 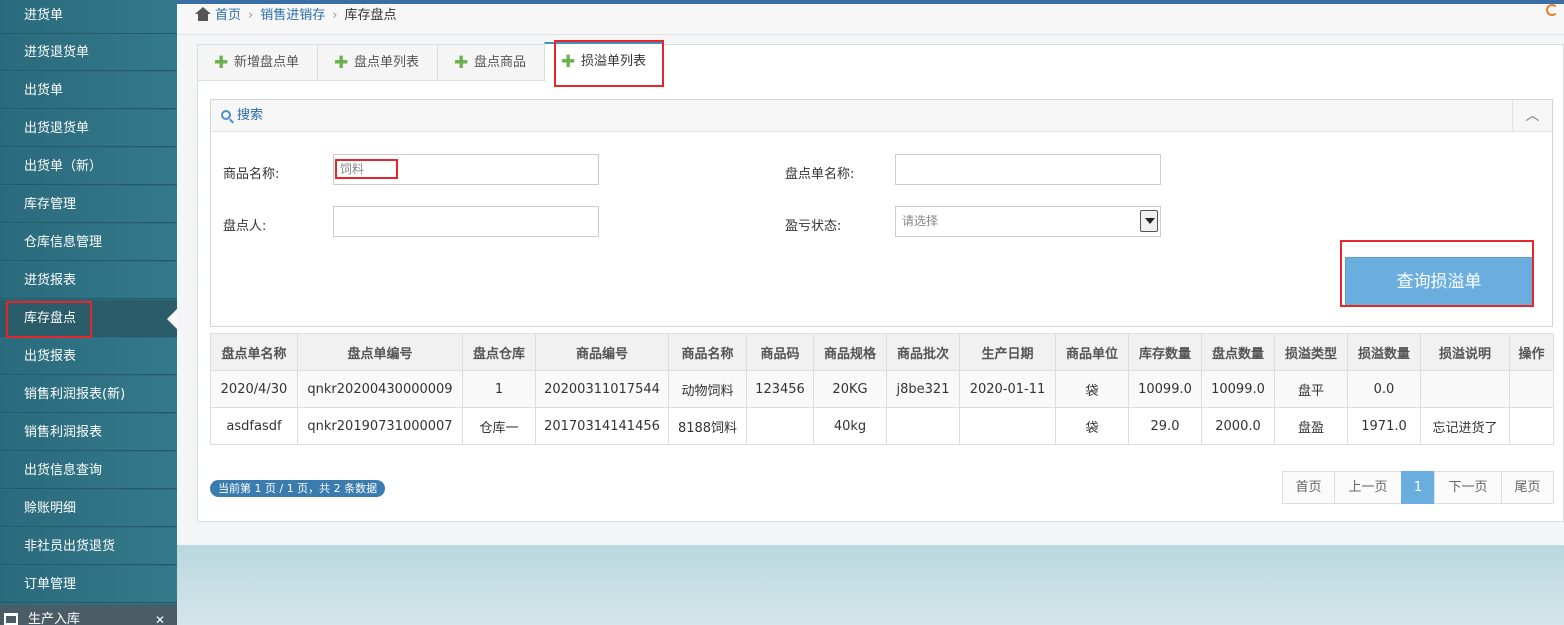 I want to click on status-label: 盈亏状态:, so click(x=813, y=226).